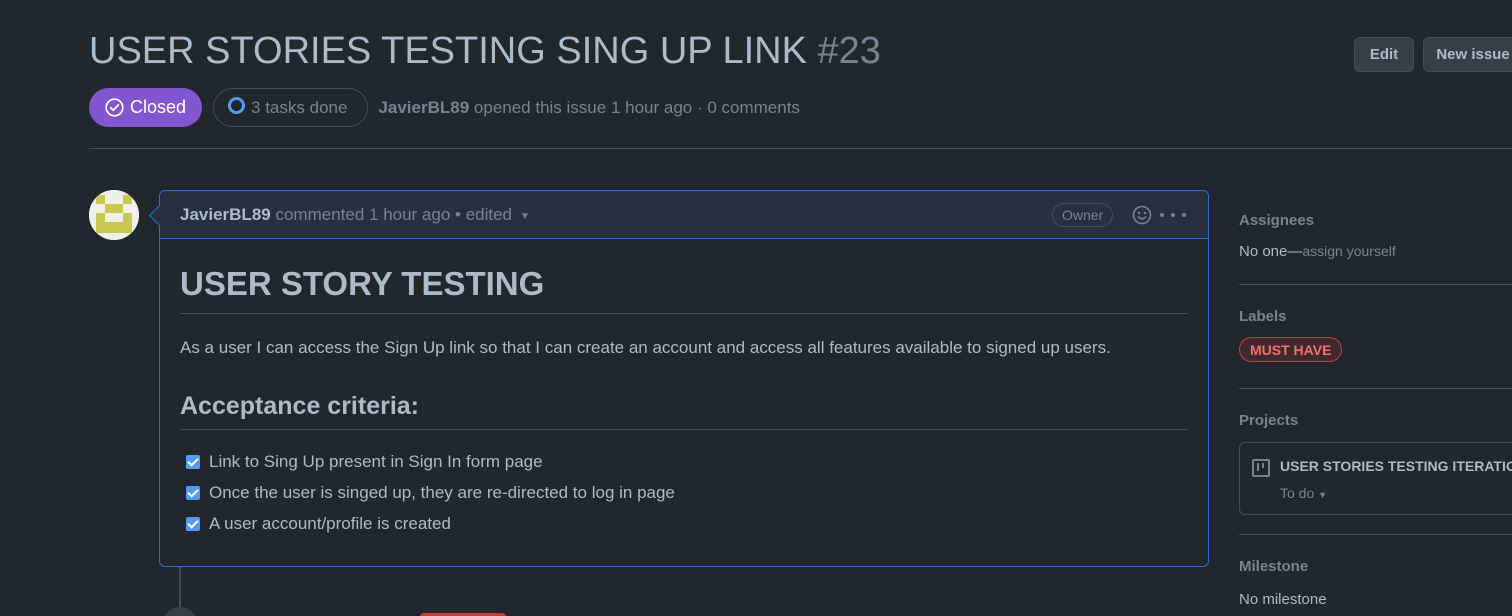 This screenshot has height=616, width=1512. What do you see at coordinates (1375, 236) in the screenshot?
I see `assignees-section: Assignees No one—assign yourself` at bounding box center [1375, 236].